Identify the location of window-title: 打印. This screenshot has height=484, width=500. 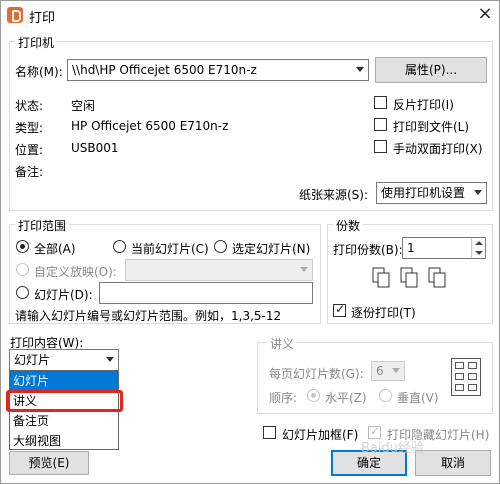
(42, 18).